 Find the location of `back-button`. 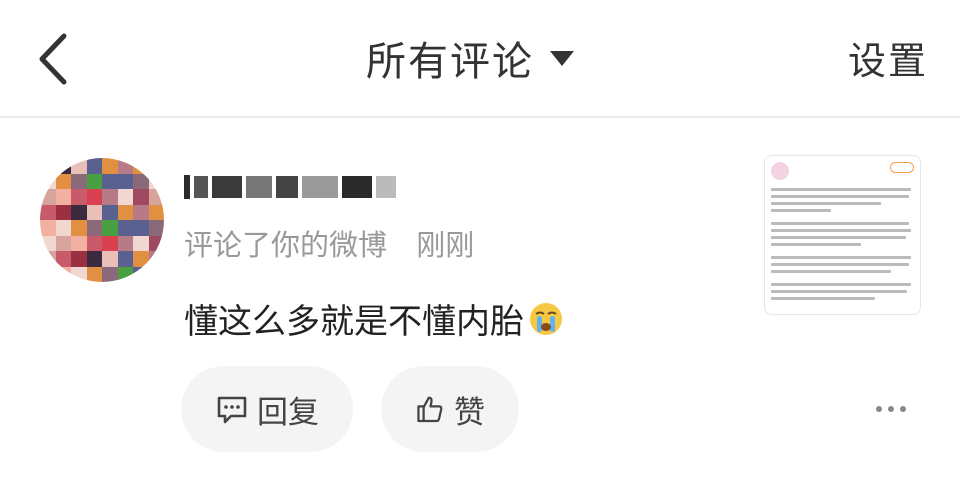

back-button is located at coordinates (55, 59).